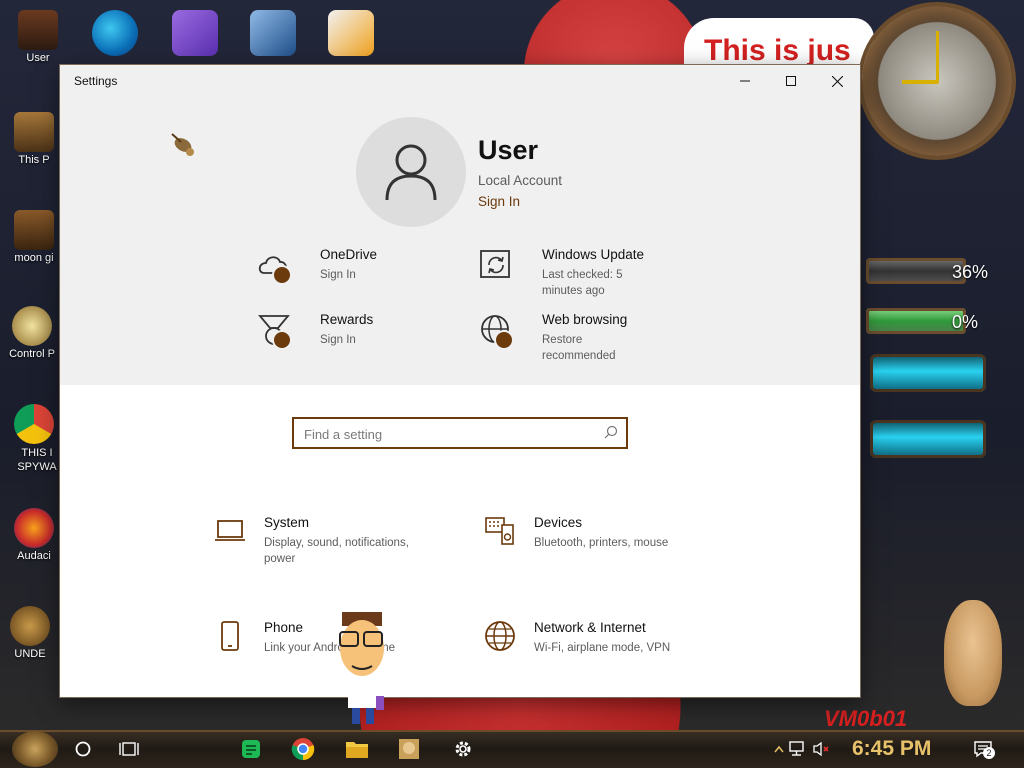 This screenshot has width=1024, height=768. I want to click on user-folder-icon, so click(38, 30).